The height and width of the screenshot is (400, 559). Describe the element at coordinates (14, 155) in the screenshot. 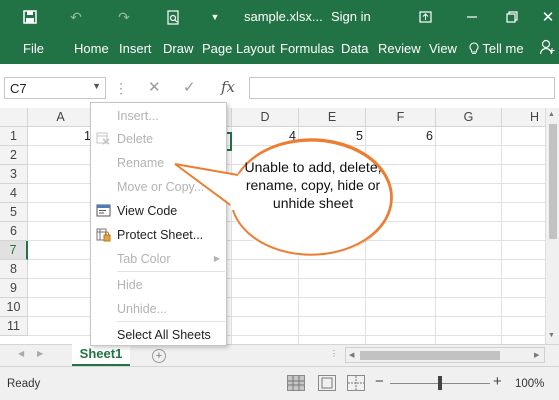

I see `row-header-2: 2` at that location.